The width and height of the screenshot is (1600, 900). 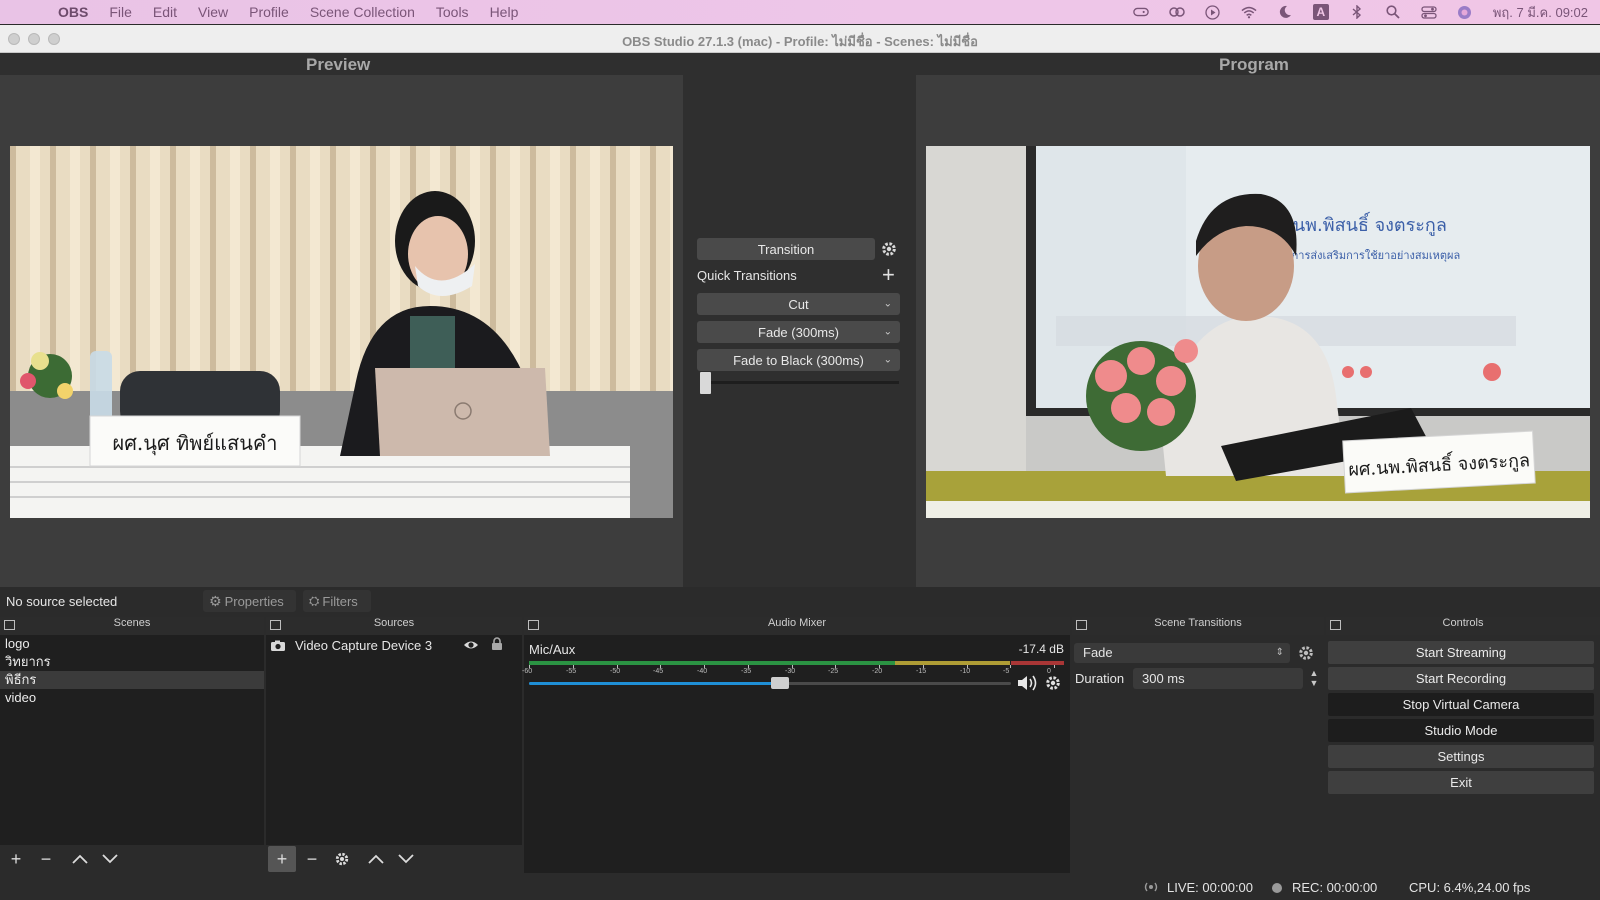 I want to click on camera-icon, so click(x=278, y=645).